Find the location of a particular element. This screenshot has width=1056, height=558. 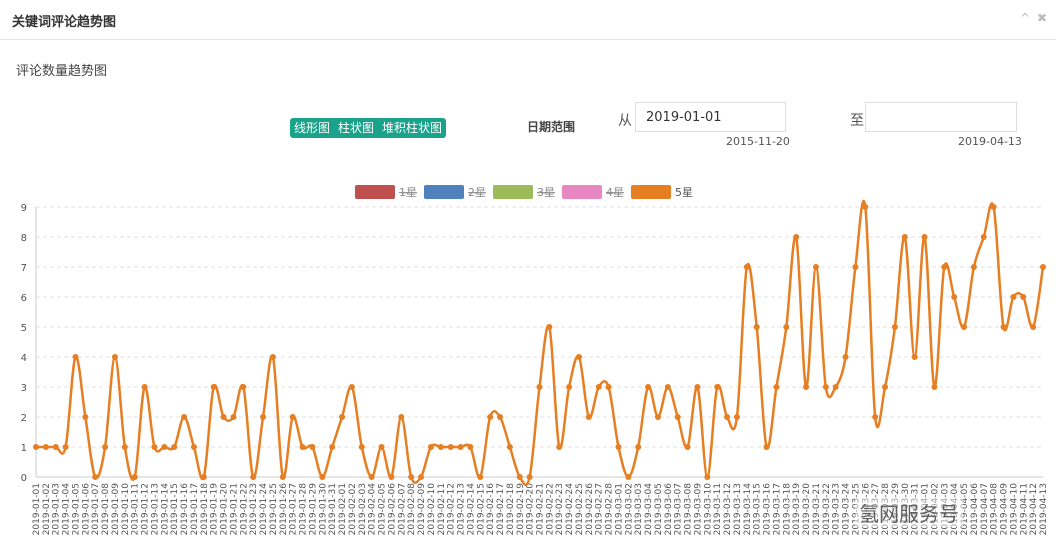

stacked-bar-chart-button: 堆积柱状图 is located at coordinates (412, 128).